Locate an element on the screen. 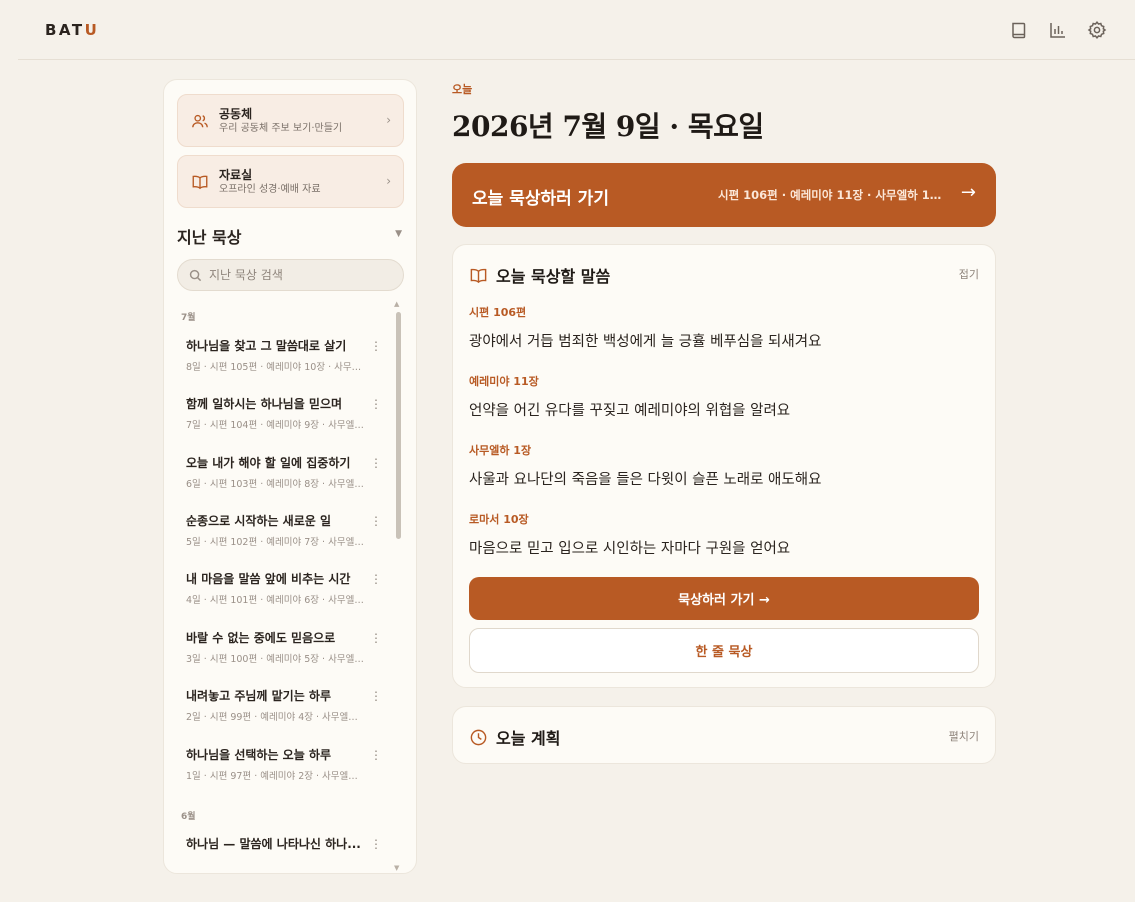 This screenshot has height=902, width=1135. scroll-up-icon: ▲ is located at coordinates (396, 304).